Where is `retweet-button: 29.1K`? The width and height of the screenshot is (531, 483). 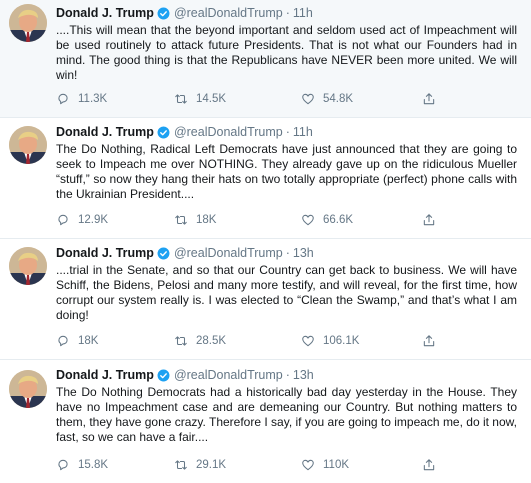 retweet-button: 29.1K is located at coordinates (200, 465).